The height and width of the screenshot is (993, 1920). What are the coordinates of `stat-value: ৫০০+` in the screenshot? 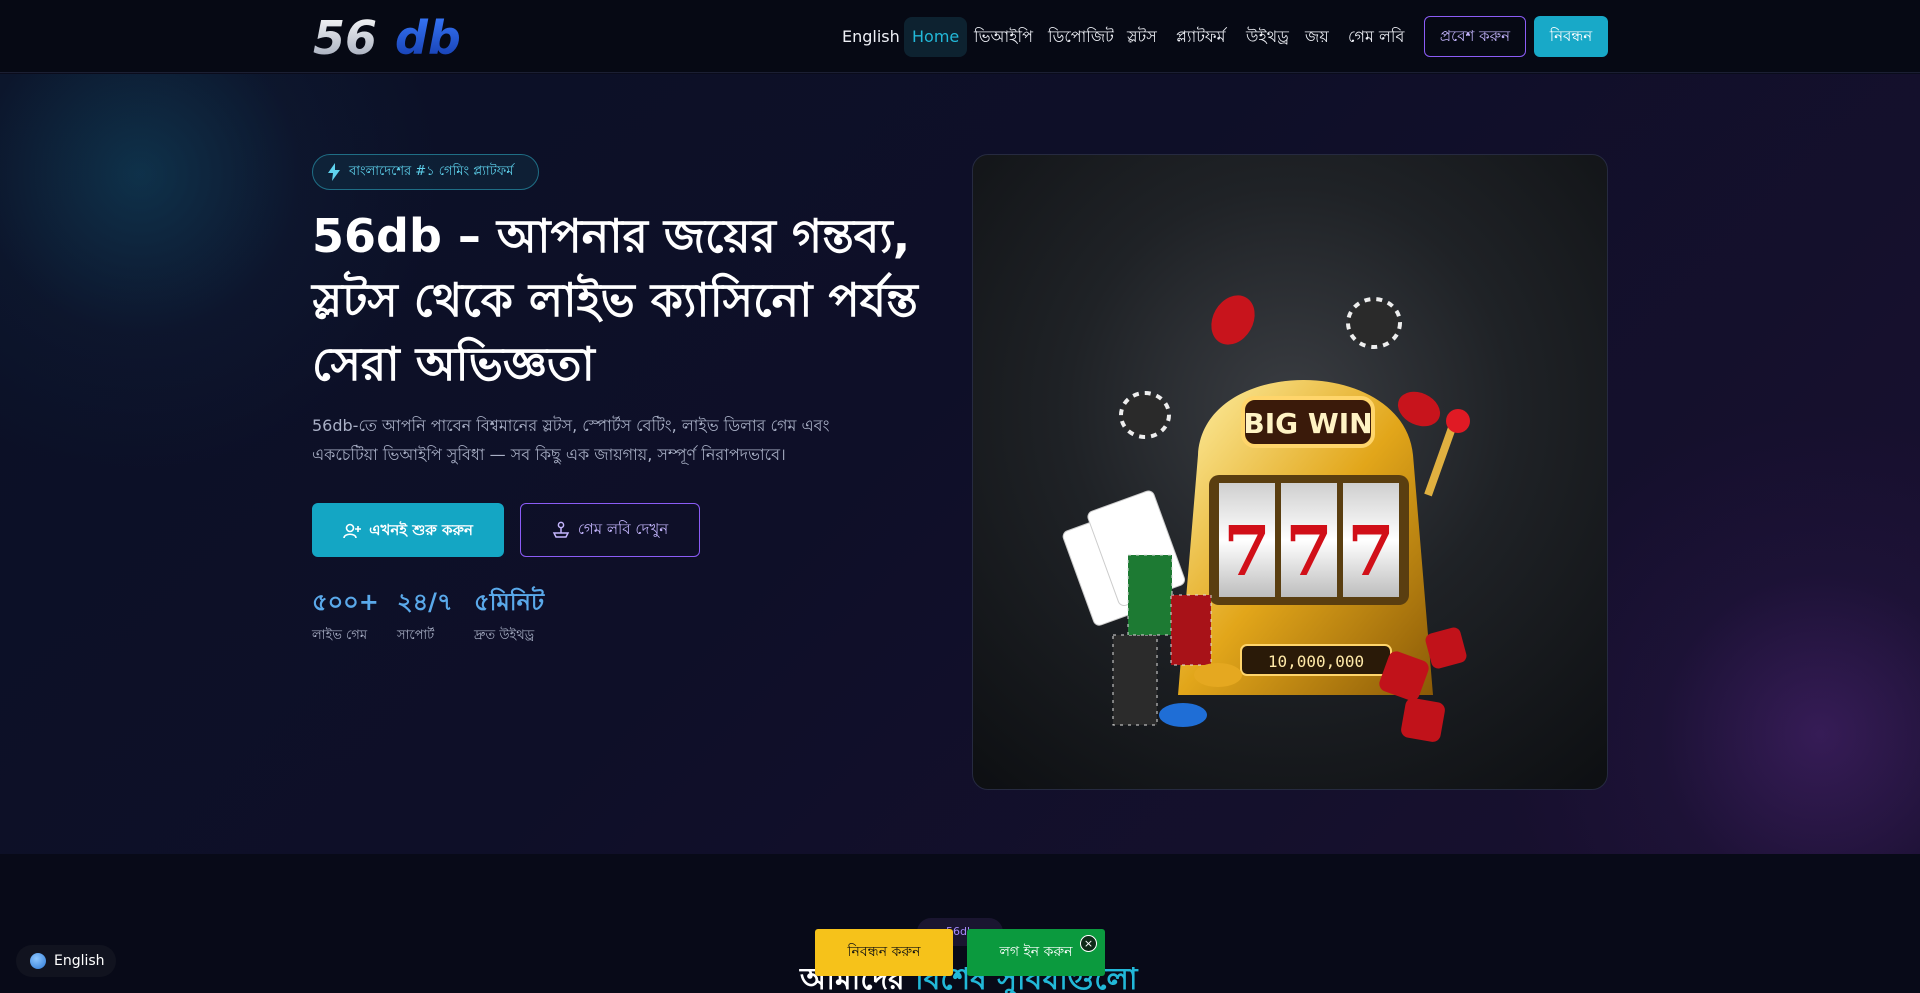 It's located at (345, 602).